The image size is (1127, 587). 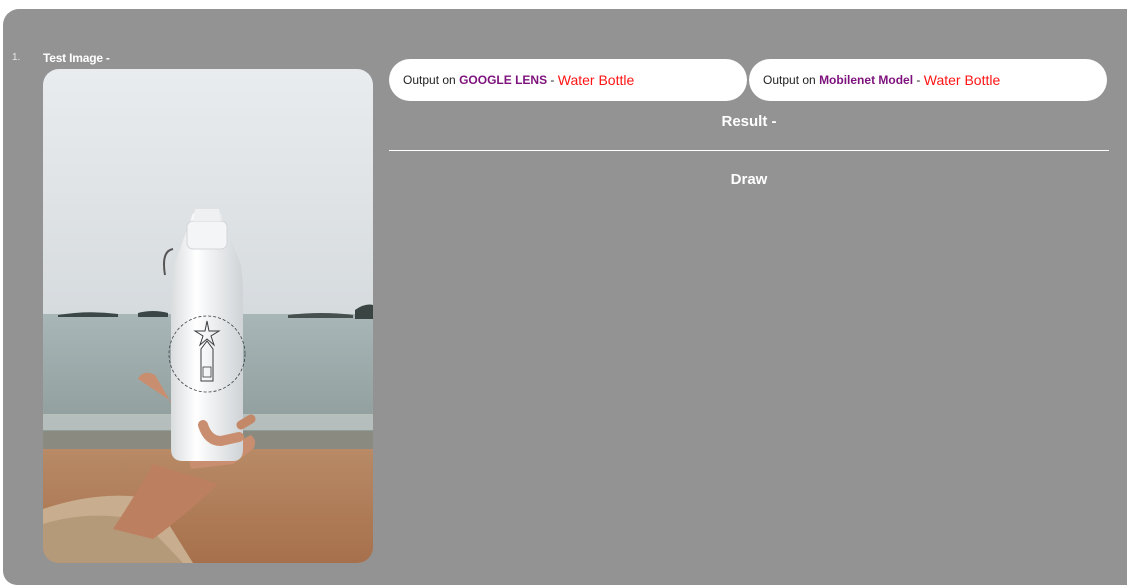 I want to click on result-heading: Result -, so click(x=749, y=121).